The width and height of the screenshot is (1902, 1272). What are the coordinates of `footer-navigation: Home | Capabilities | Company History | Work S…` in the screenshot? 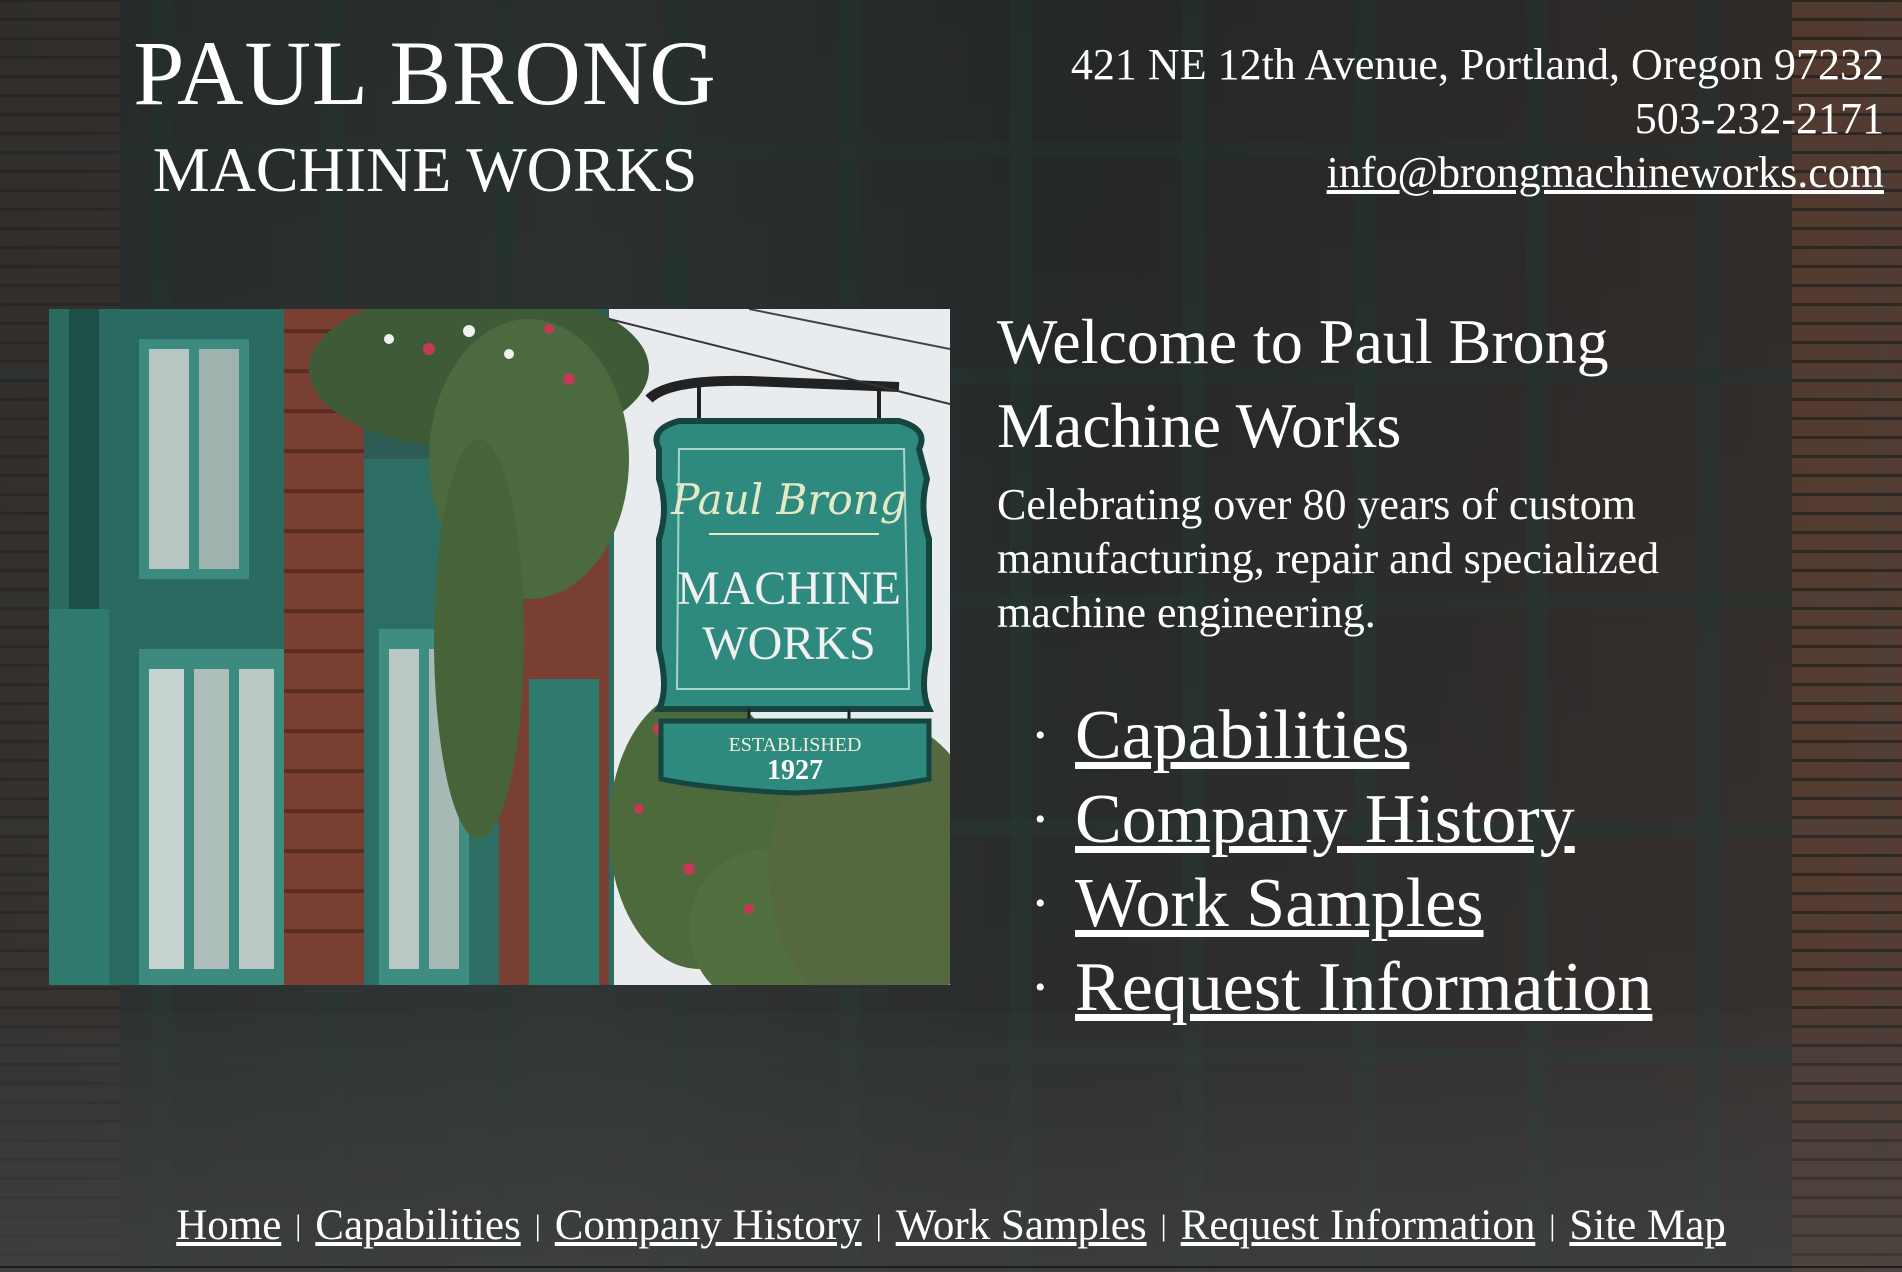 It's located at (951, 1228).